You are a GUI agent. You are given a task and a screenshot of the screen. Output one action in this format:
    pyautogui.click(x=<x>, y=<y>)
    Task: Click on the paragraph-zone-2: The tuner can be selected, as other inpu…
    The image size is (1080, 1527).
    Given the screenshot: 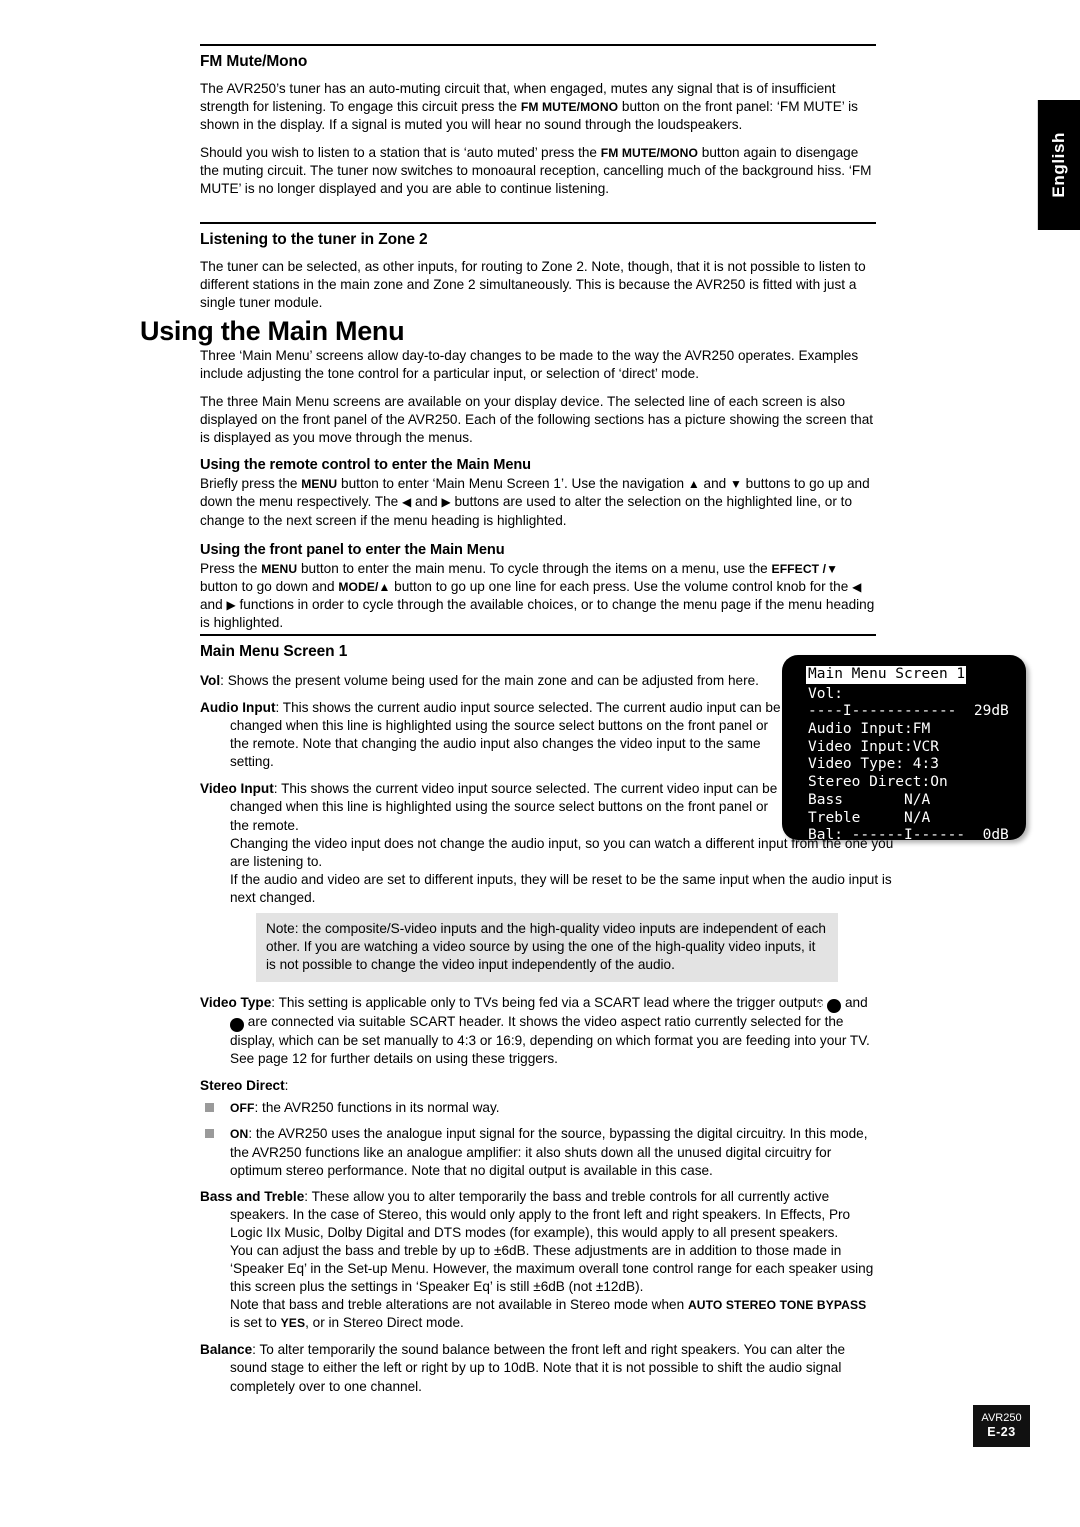 What is the action you would take?
    pyautogui.click(x=533, y=285)
    